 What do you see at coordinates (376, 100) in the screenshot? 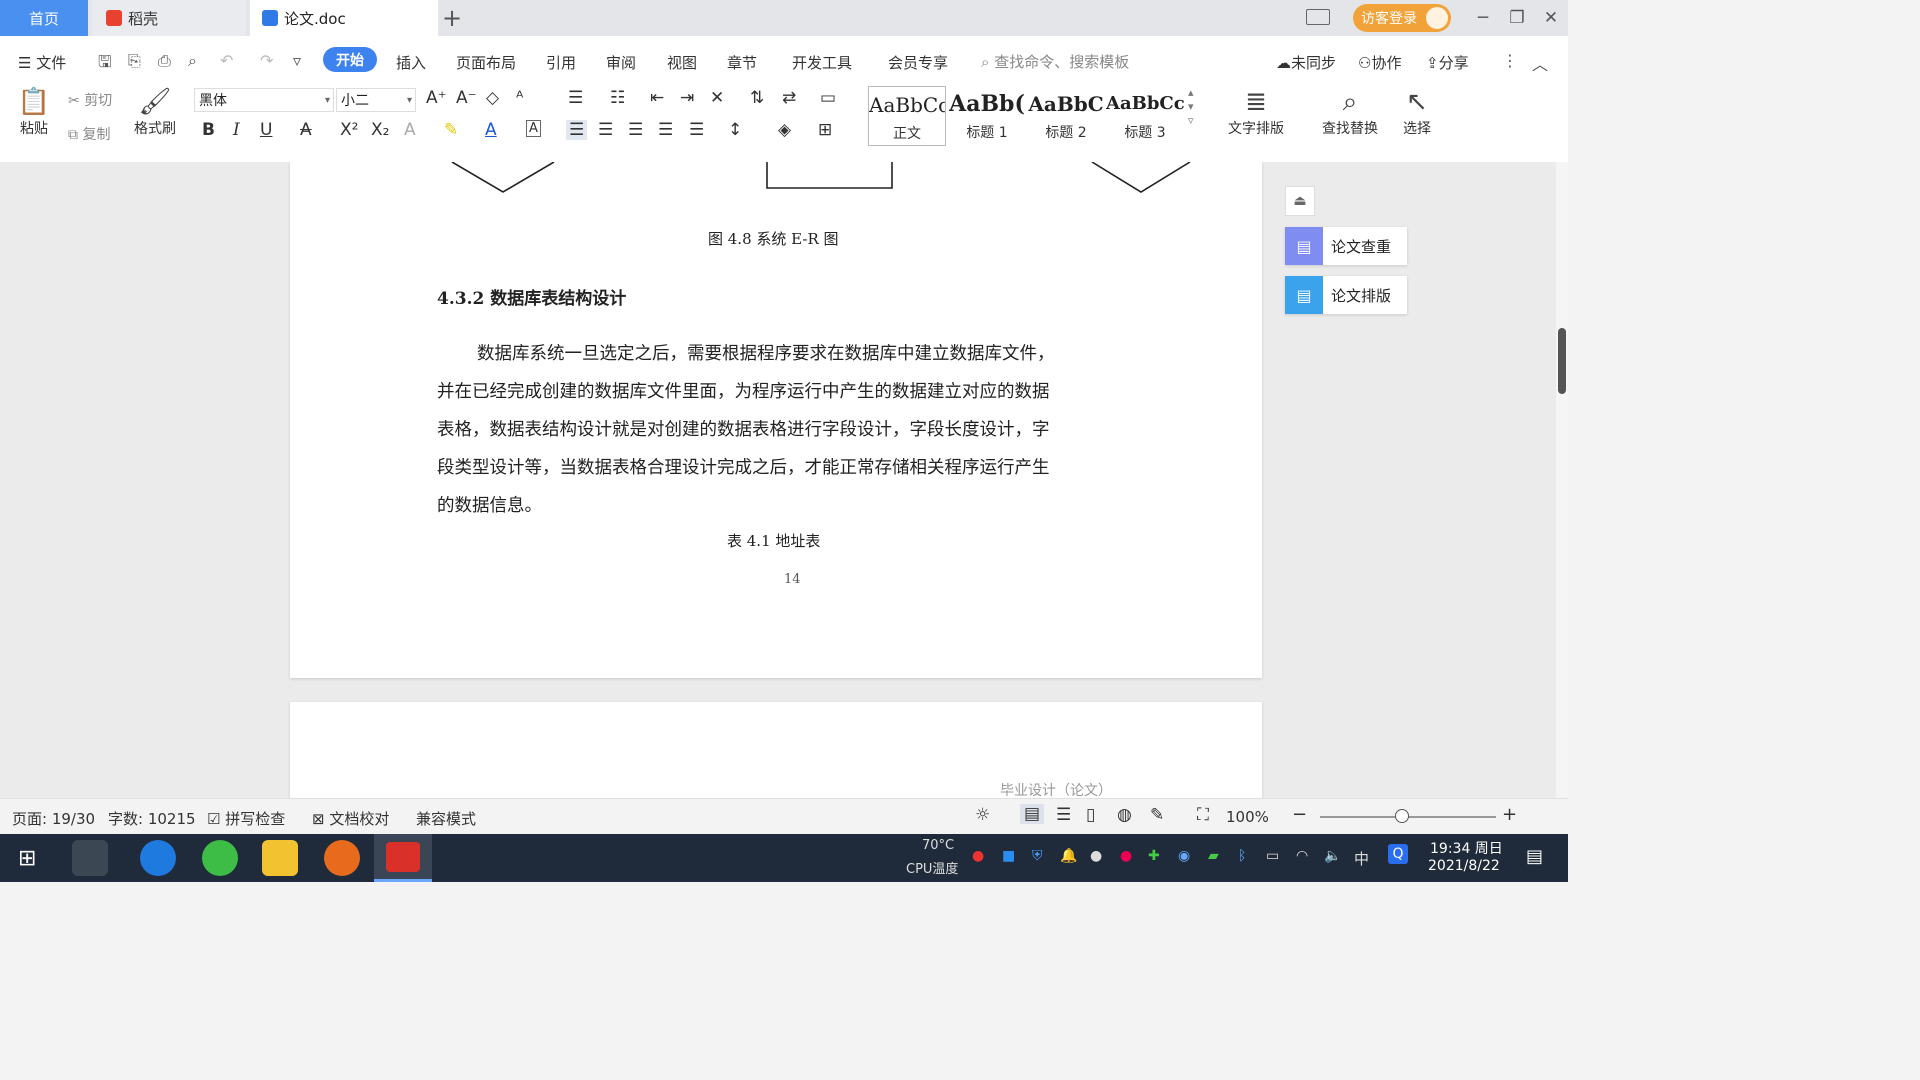
I see `font-size-select: 小二` at bounding box center [376, 100].